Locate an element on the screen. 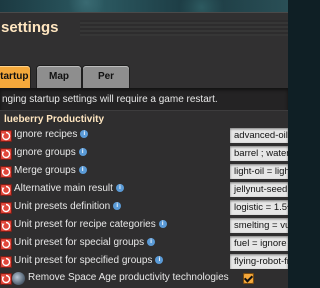 This screenshot has width=320, height=288. setting-row: Merge groupsi light-oil = light-o is located at coordinates (144, 172).